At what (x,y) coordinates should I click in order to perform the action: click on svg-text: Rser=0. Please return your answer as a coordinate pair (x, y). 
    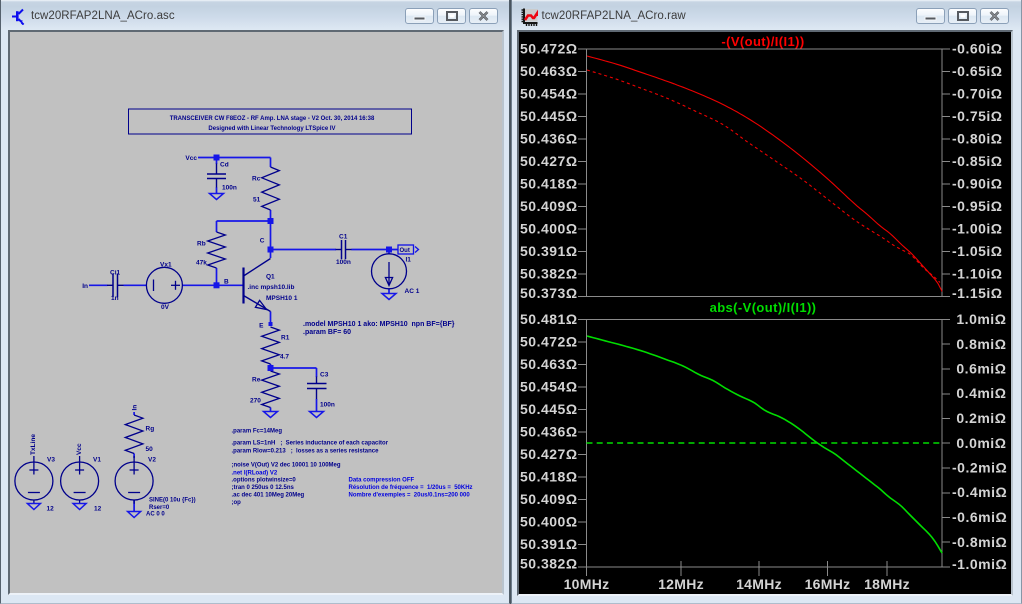
    Looking at the image, I should click on (159, 508).